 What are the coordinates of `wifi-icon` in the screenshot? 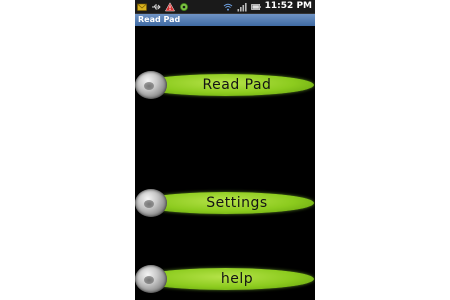 It's located at (227, 7).